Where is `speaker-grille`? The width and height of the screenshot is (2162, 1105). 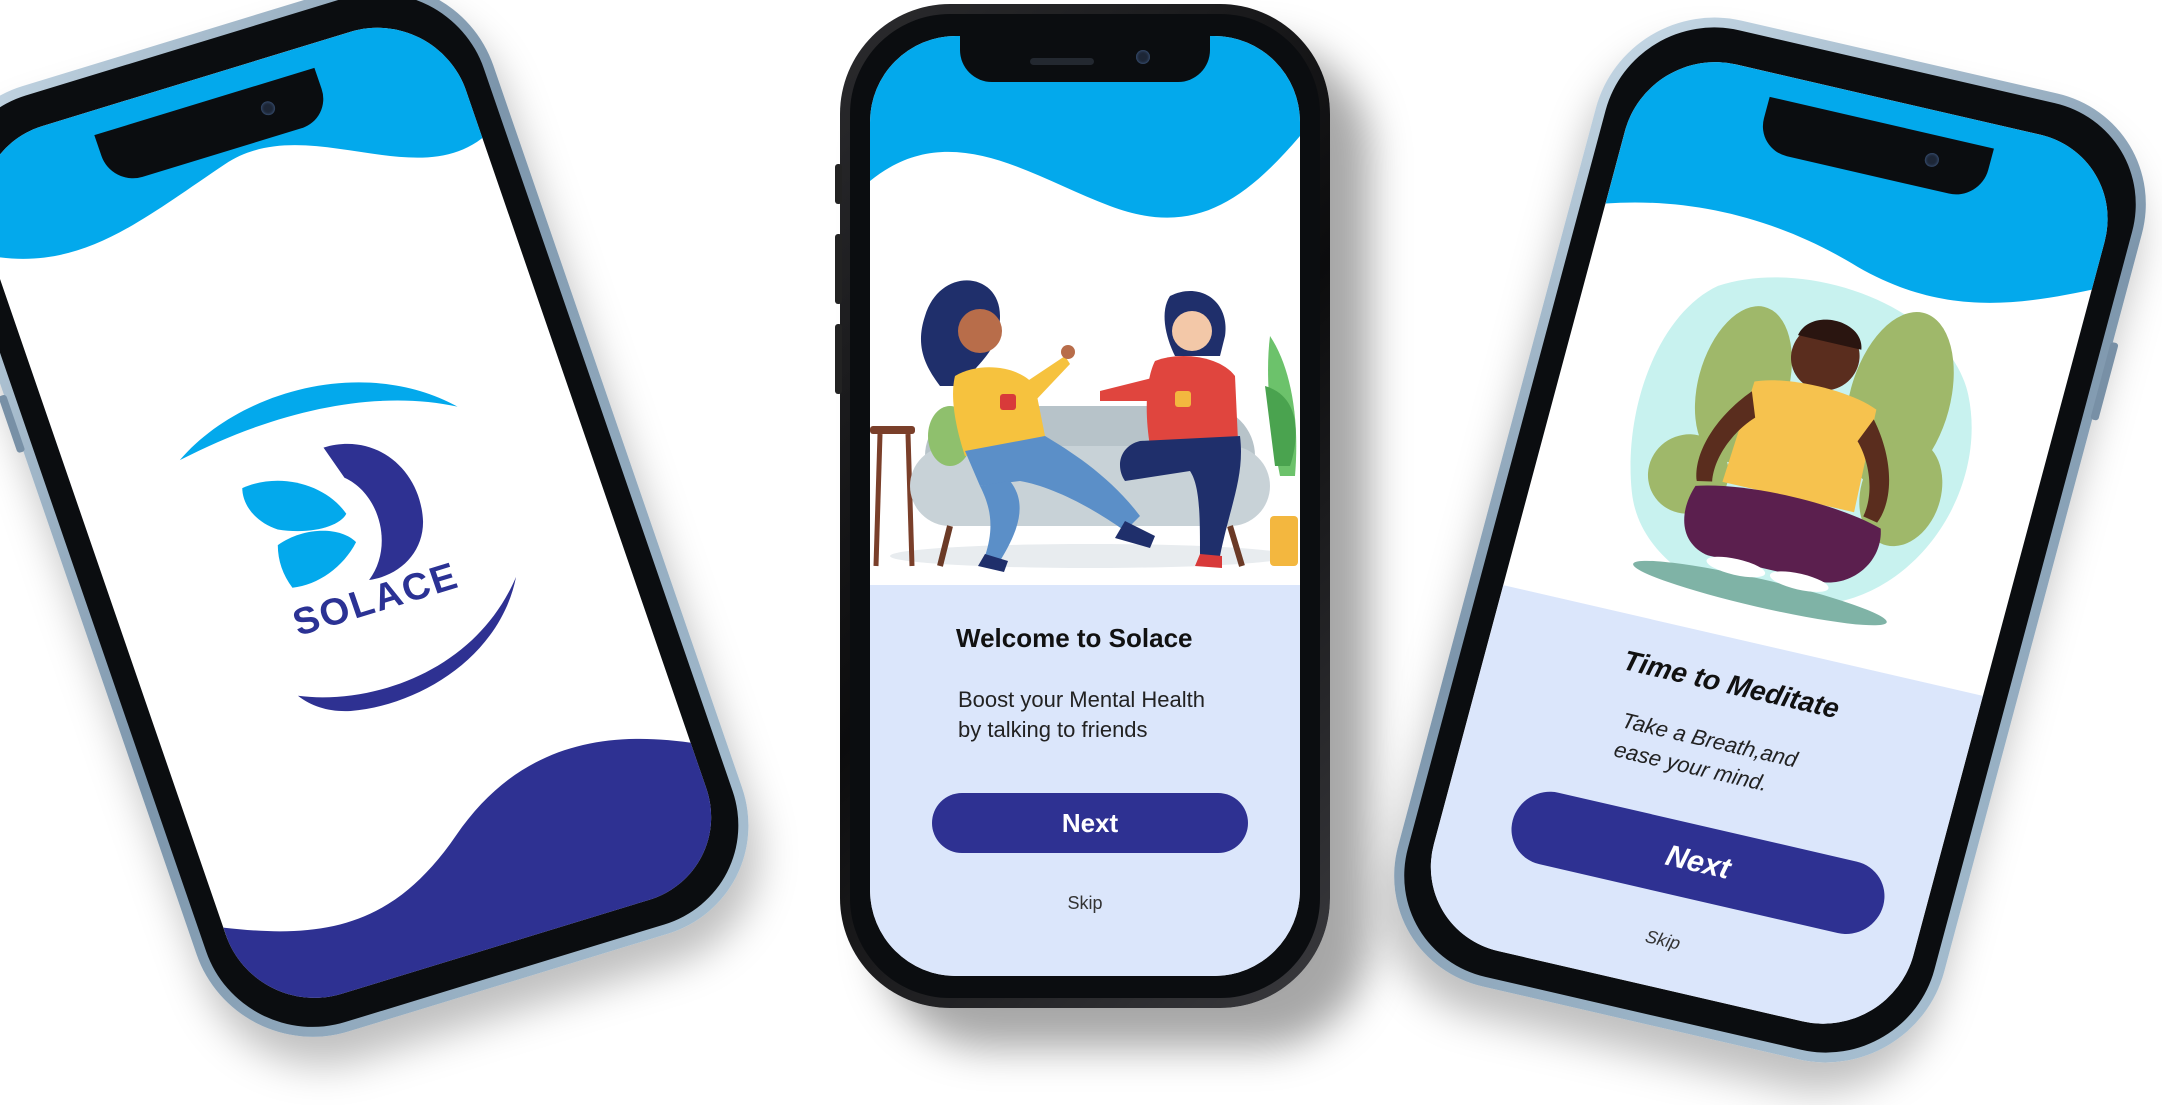 speaker-grille is located at coordinates (1062, 61).